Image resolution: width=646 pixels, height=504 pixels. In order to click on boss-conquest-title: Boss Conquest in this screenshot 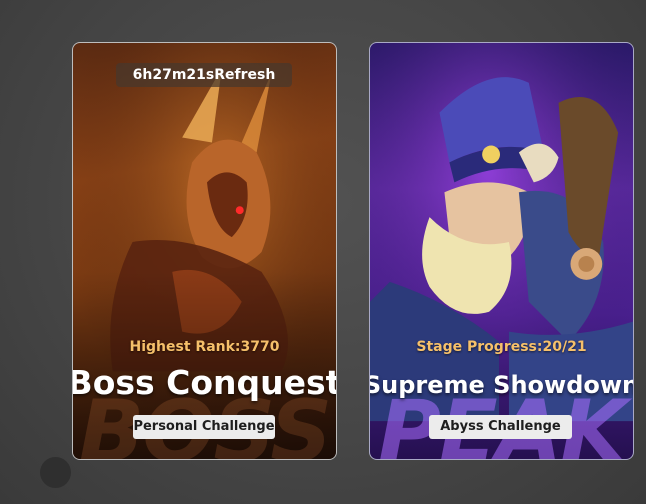, I will do `click(204, 382)`.